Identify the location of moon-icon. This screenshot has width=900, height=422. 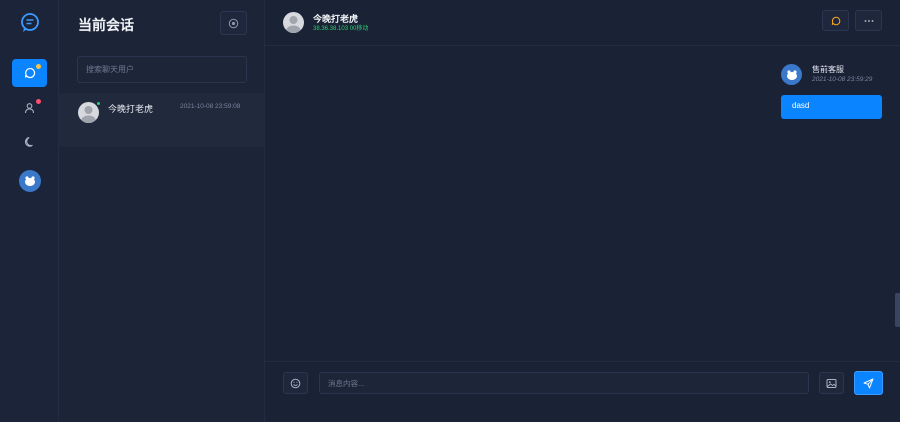
(28, 142).